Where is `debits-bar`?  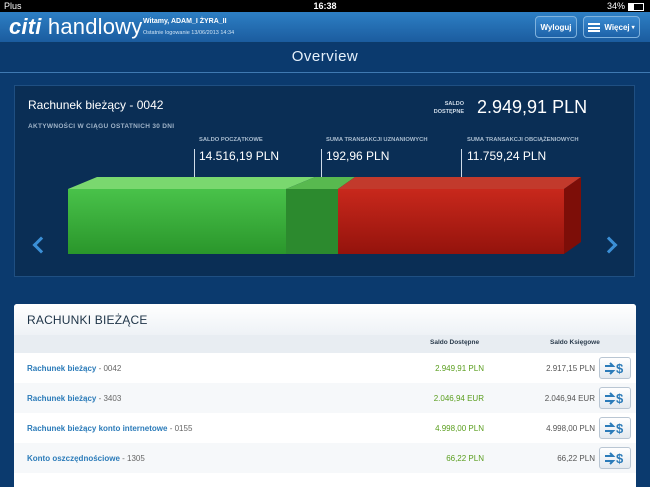
debits-bar is located at coordinates (451, 221).